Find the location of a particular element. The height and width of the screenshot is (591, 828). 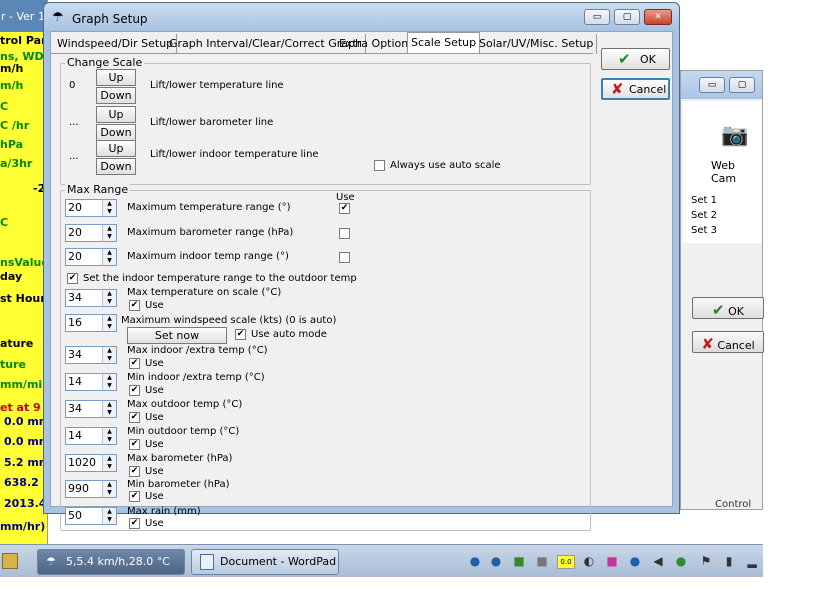

settings-tray-icon: ■ is located at coordinates (542, 561).